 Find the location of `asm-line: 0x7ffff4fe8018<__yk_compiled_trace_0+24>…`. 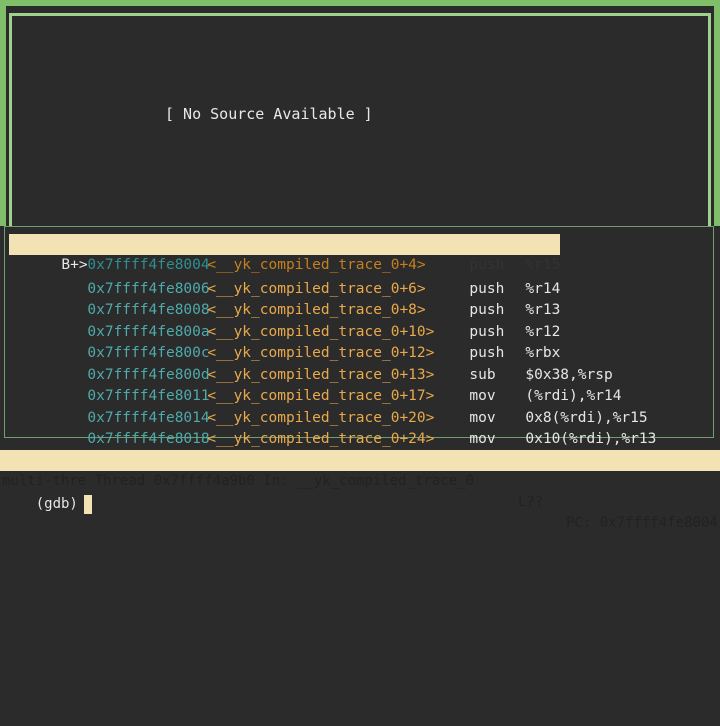

asm-line: 0x7ffff4fe8018<__yk_compiled_trace_0+24>… is located at coordinates (332, 427).